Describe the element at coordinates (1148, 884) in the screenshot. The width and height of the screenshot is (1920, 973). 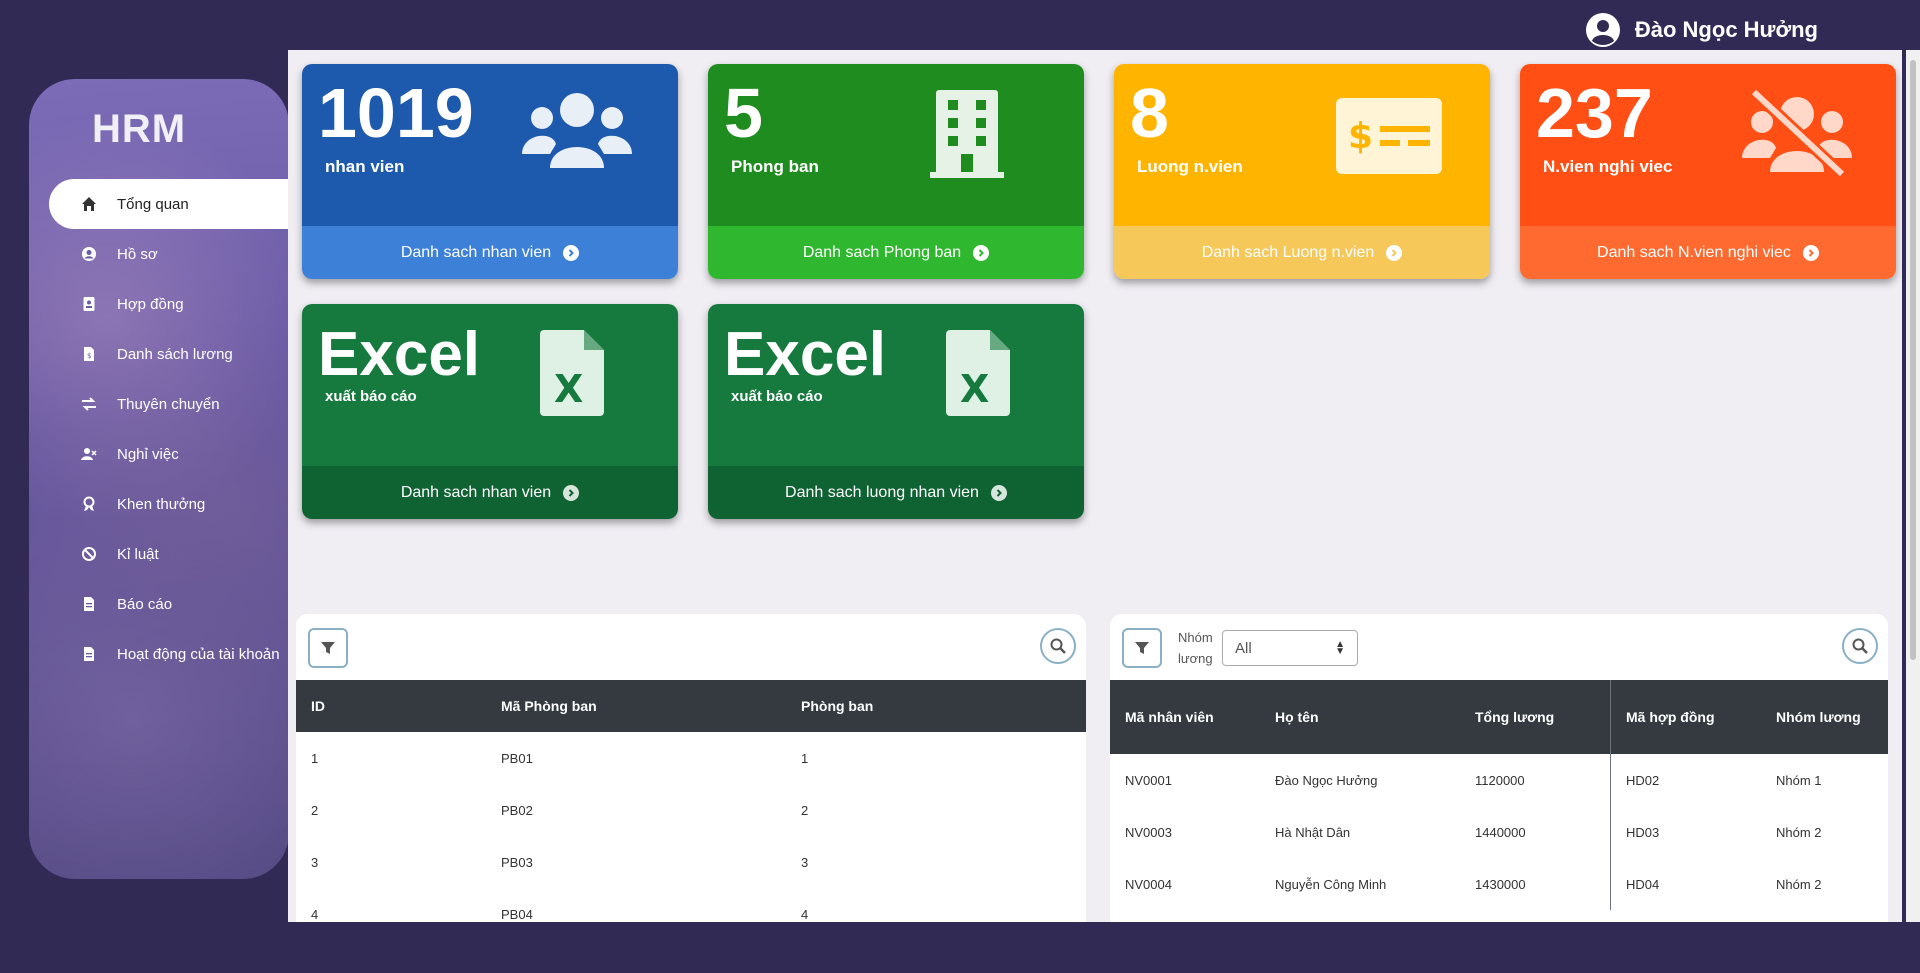
I see `table-cell: NV0004` at that location.